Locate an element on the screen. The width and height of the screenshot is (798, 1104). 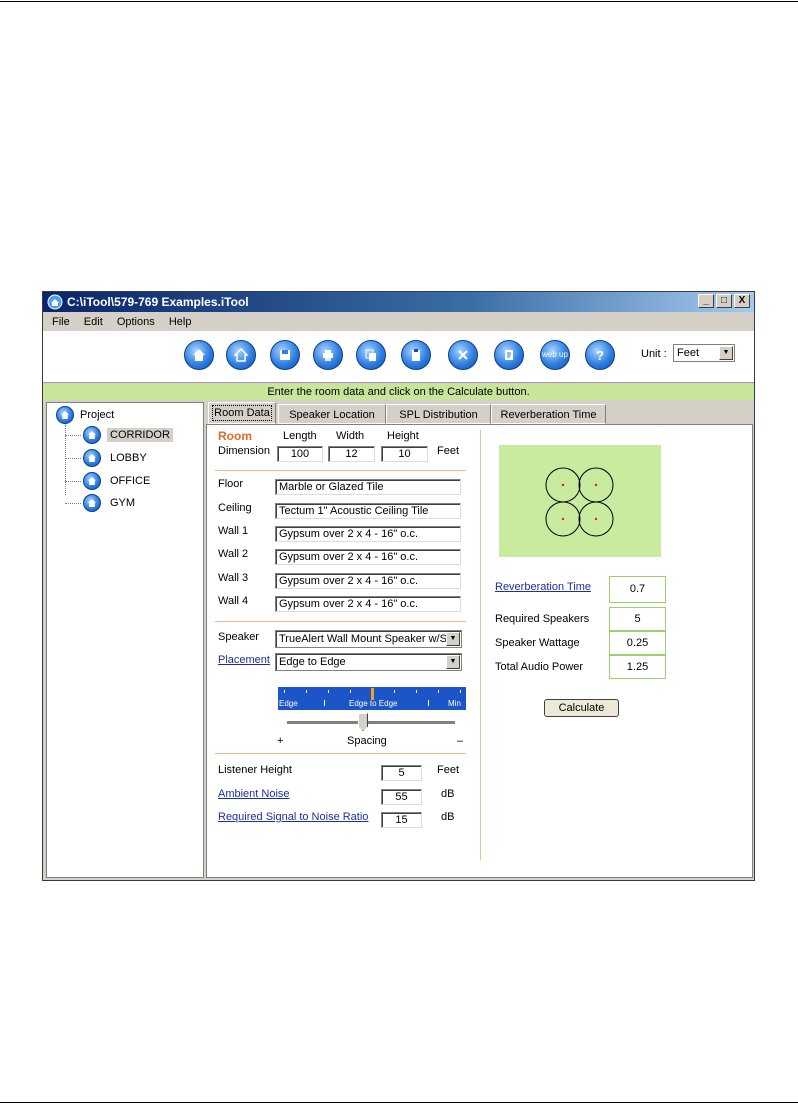
project-icon is located at coordinates (65, 415).